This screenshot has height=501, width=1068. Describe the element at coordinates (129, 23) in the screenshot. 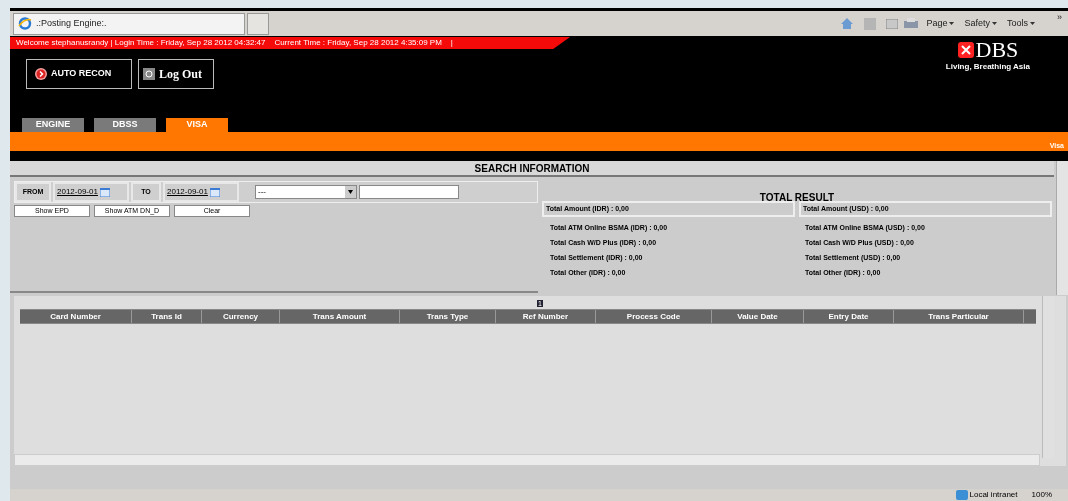

I see `browser-tab: .:Posting Engine:.` at that location.